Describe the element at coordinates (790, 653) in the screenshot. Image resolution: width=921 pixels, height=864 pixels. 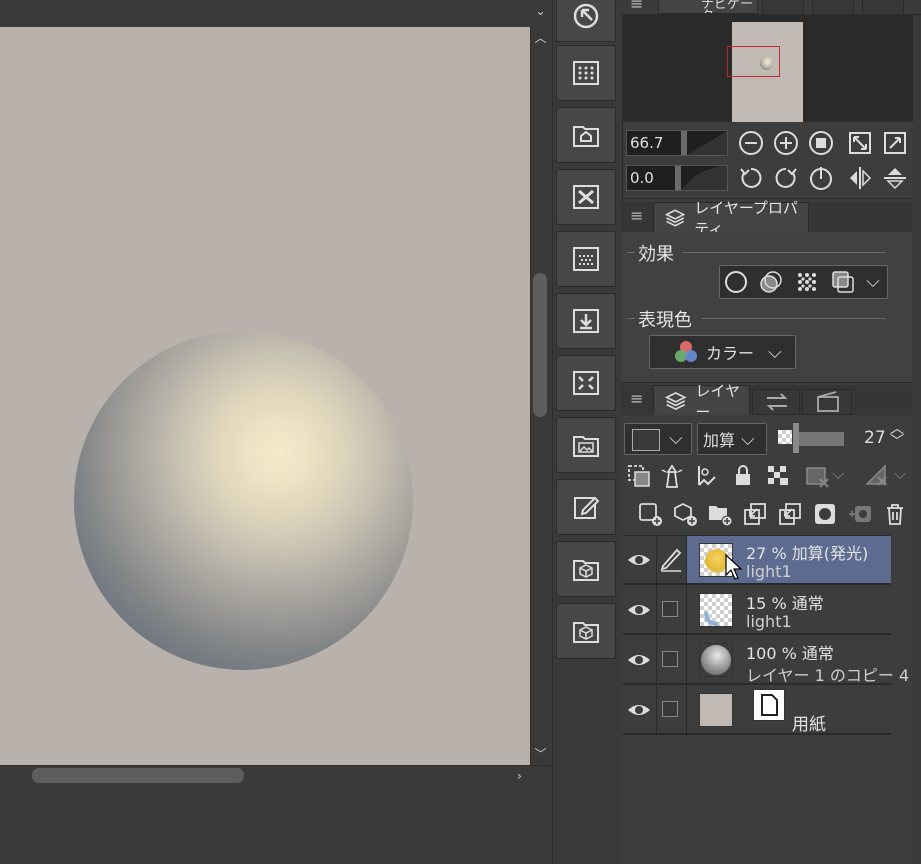
I see `layer-name-line1: 100 % 通常` at that location.